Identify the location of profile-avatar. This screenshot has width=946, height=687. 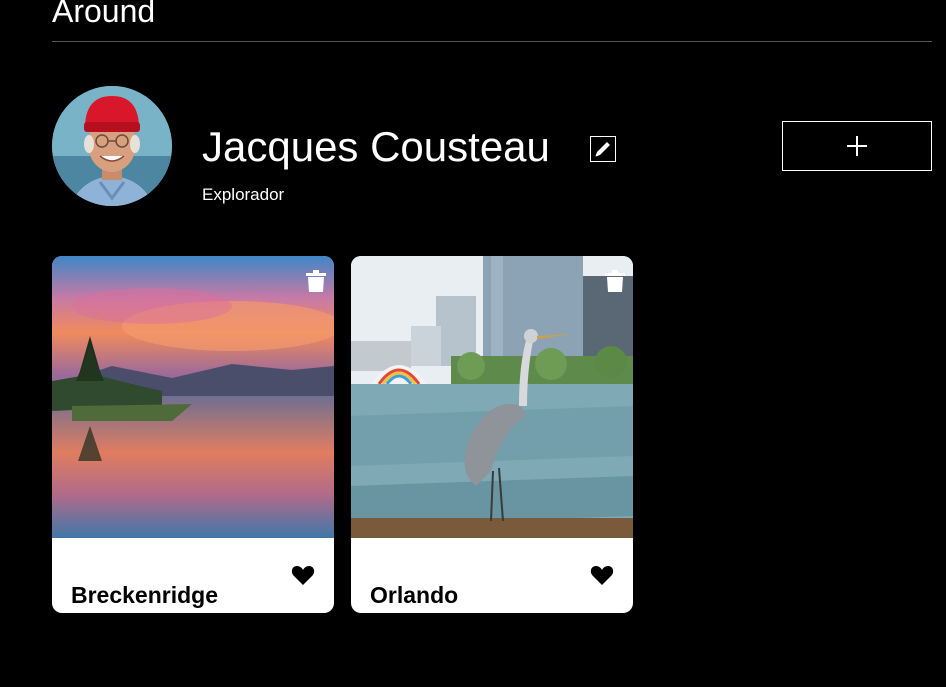
(112, 146).